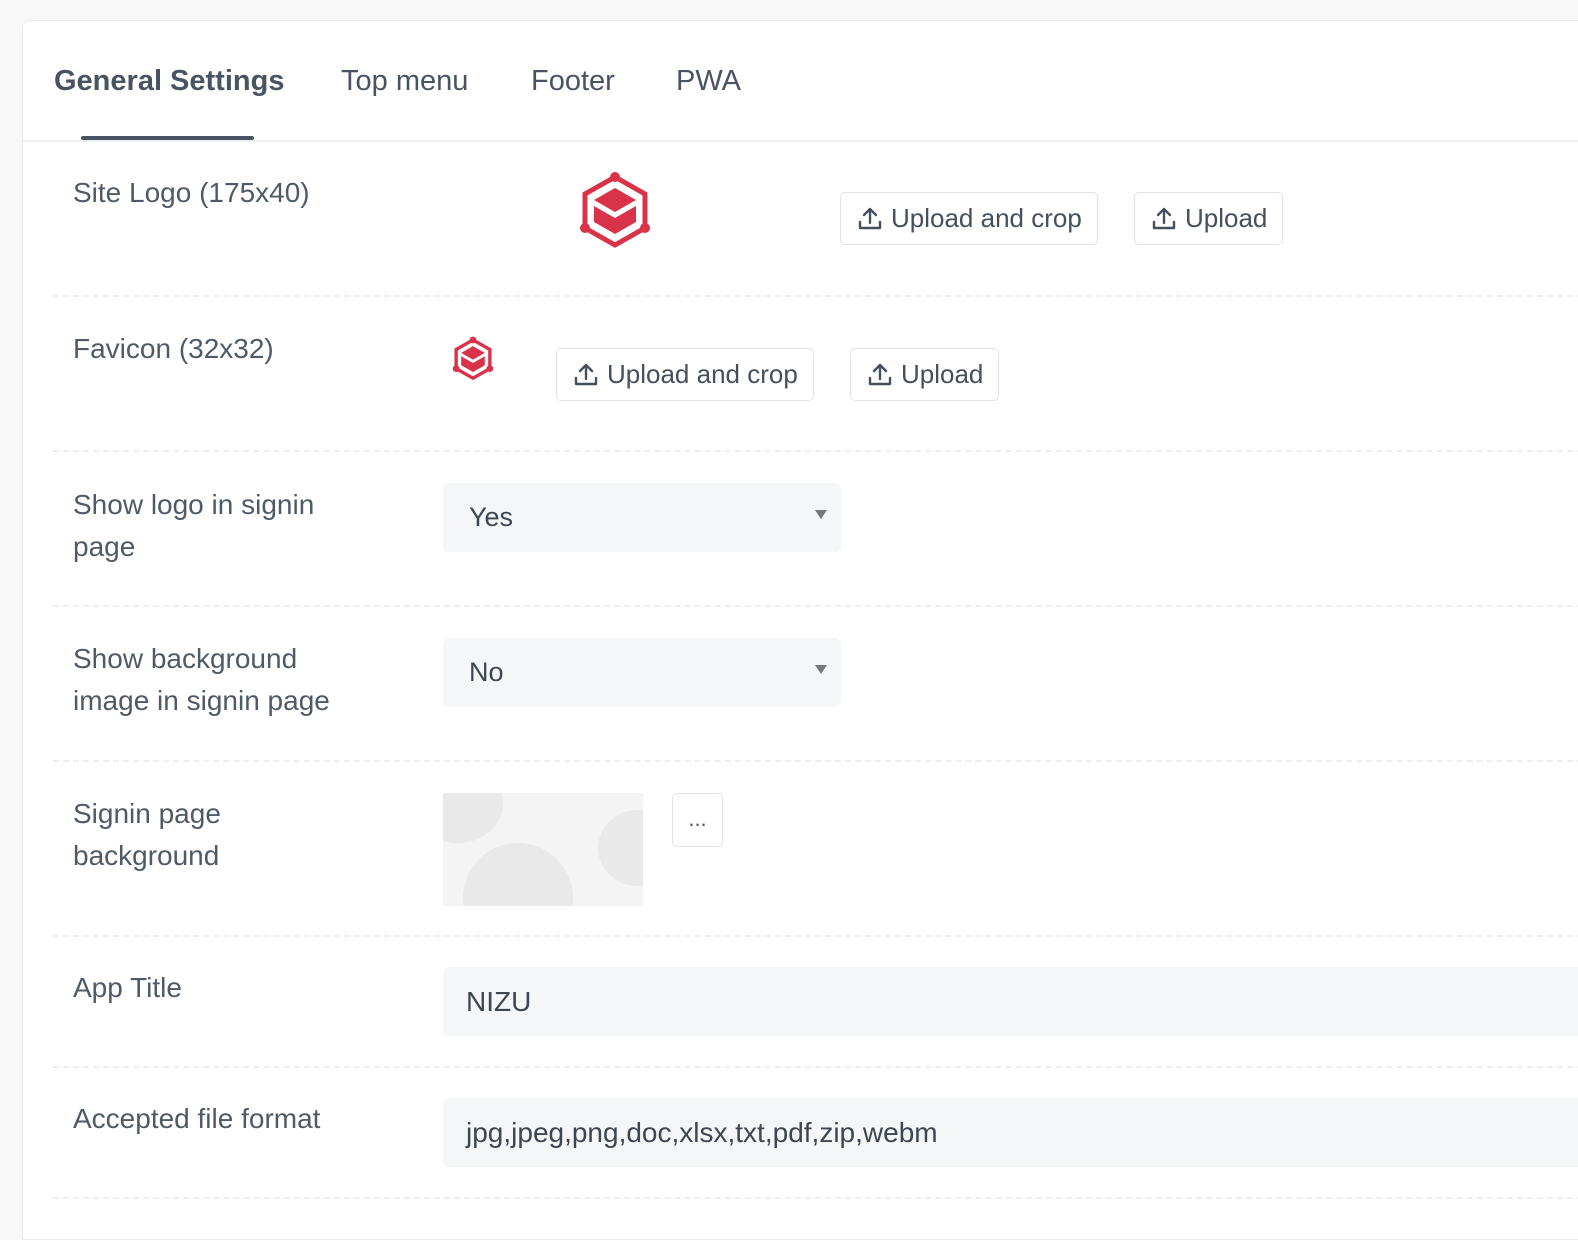  Describe the element at coordinates (491, 517) in the screenshot. I see `show-logo-value: Yes` at that location.